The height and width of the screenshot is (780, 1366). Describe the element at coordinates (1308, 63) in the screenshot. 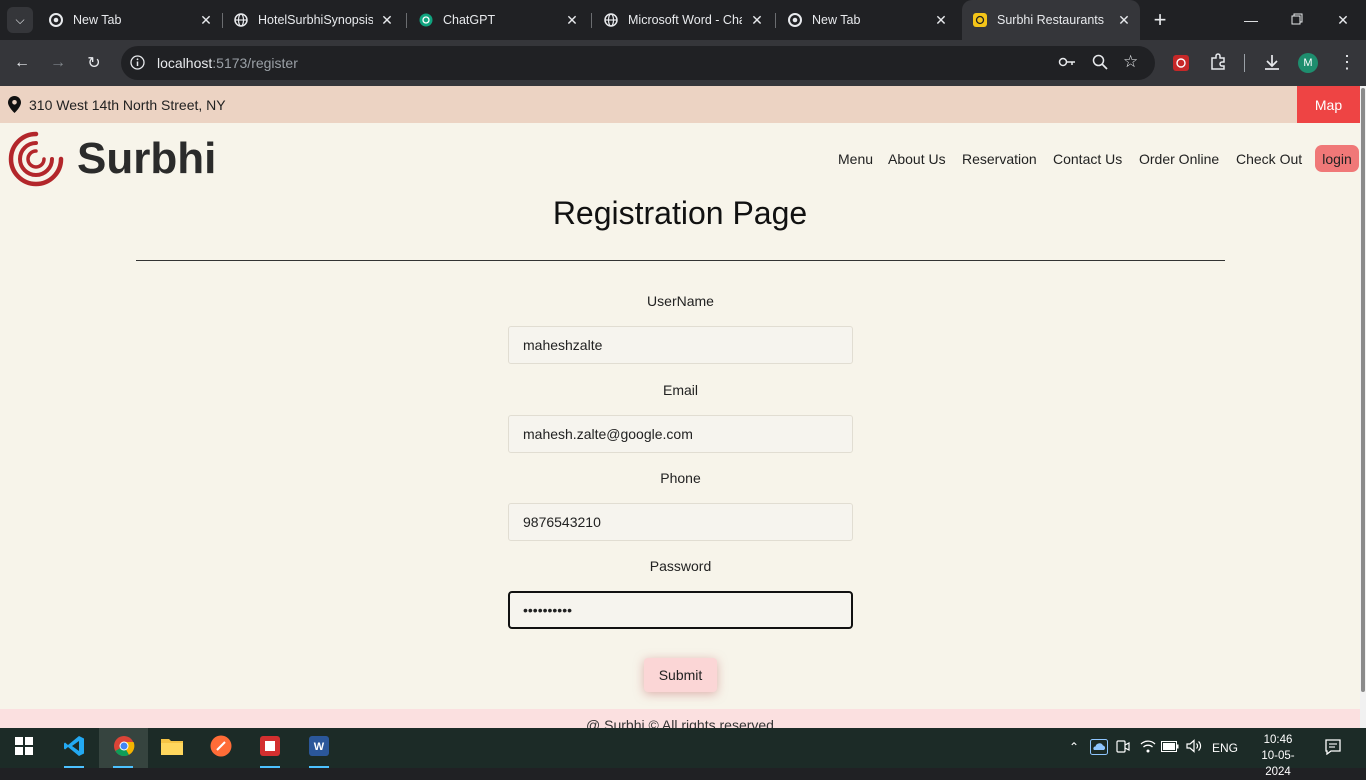

I see `profile-avatar: M` at that location.